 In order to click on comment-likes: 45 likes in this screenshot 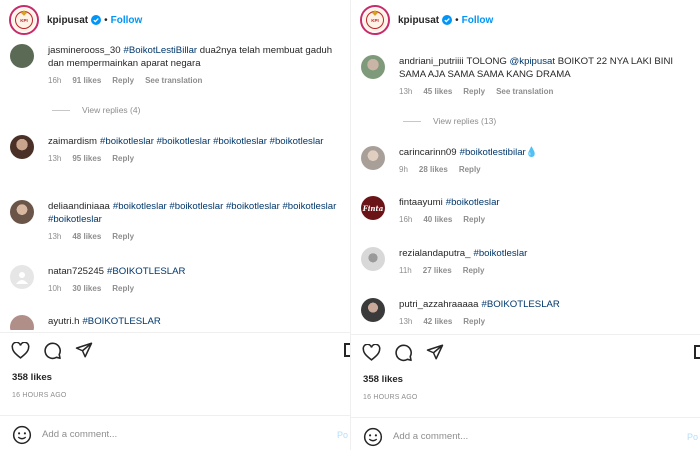, I will do `click(437, 91)`.